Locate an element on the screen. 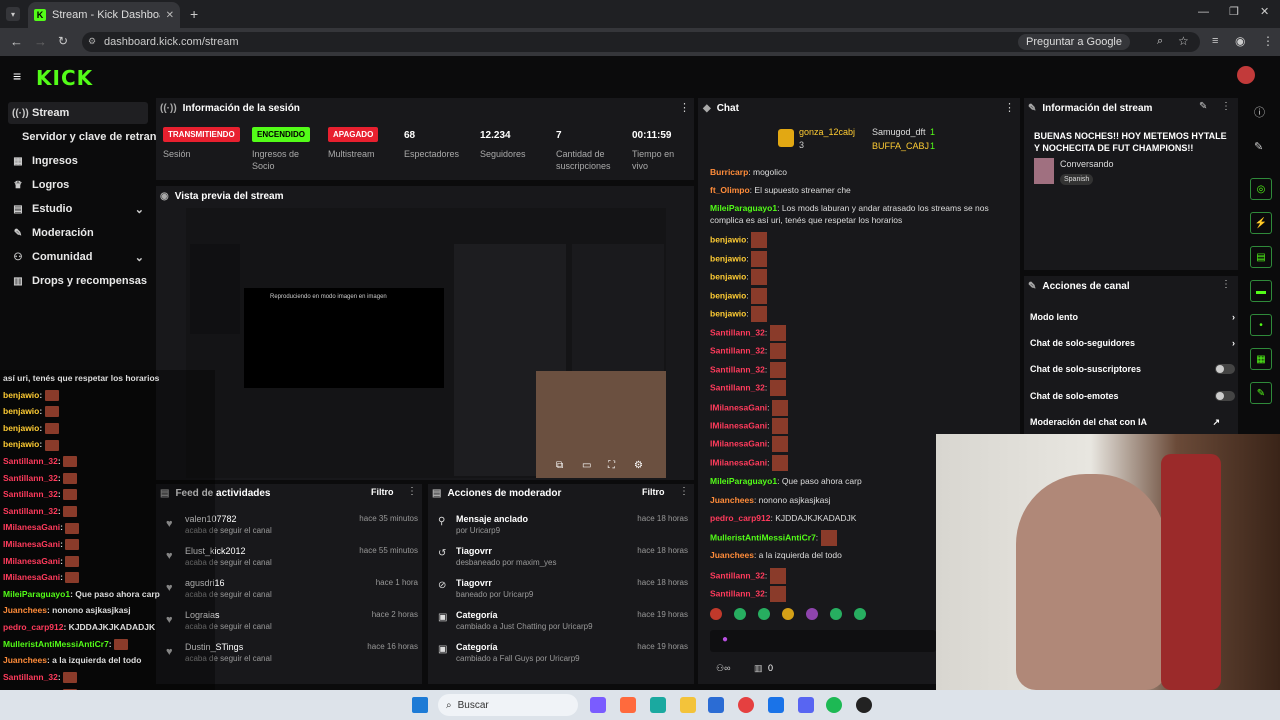  new-tab-icon: + is located at coordinates (194, 14).